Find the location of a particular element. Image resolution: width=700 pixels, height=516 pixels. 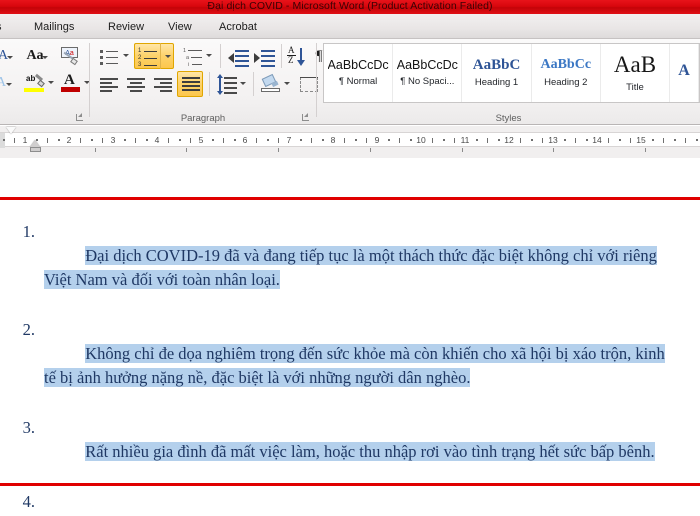

paragraph-group-label: Paragraph is located at coordinates (203, 118).